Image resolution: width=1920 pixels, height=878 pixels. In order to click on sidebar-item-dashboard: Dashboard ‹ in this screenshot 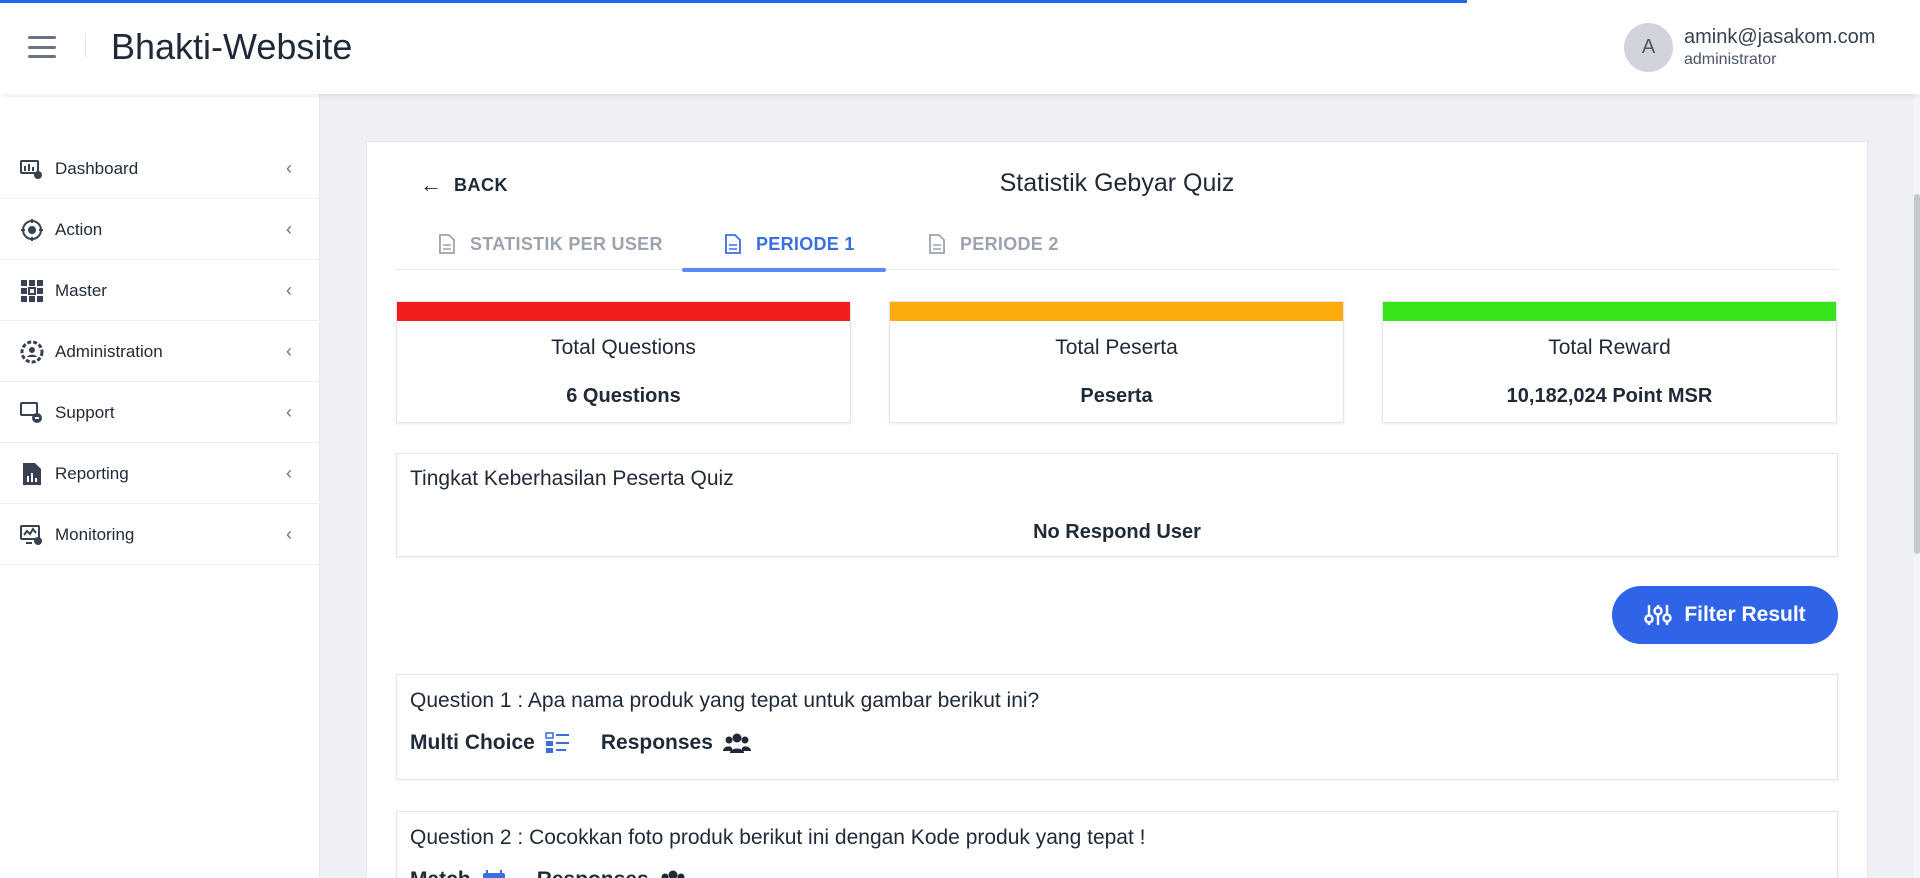, I will do `click(160, 169)`.